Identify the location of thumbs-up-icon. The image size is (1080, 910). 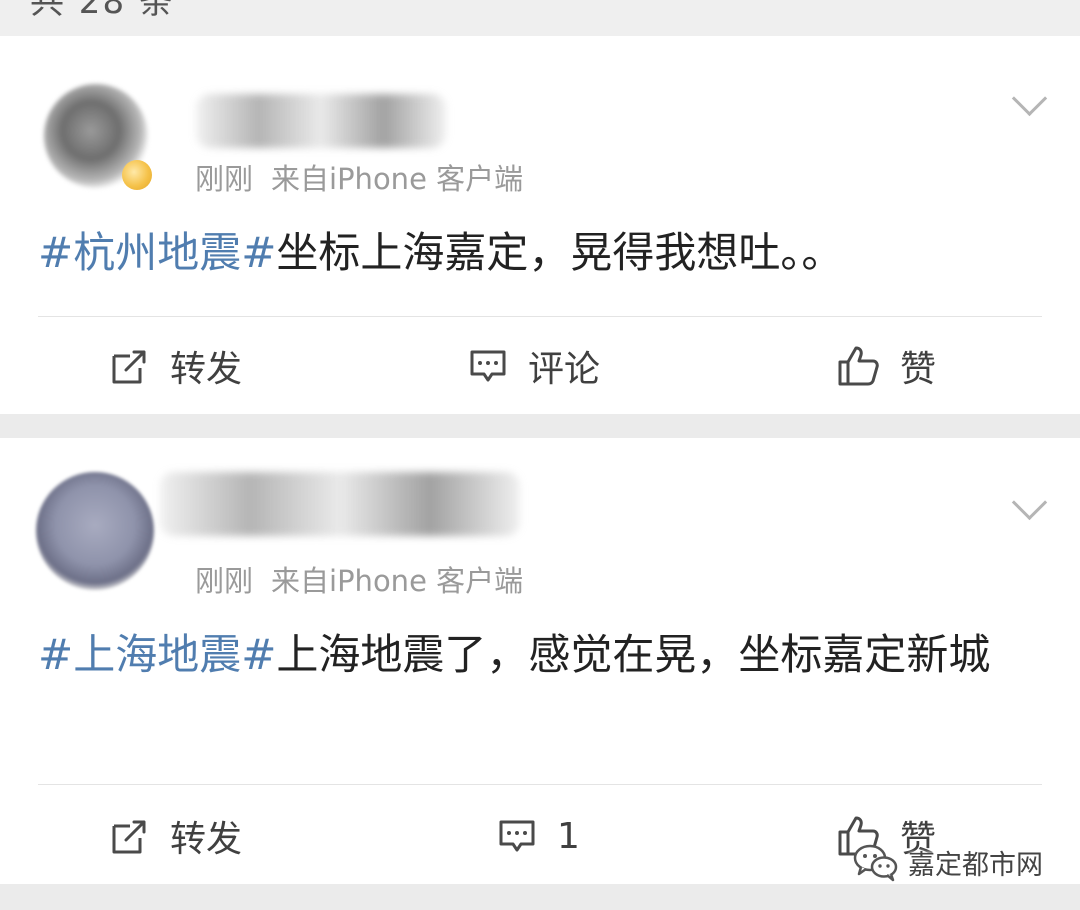
(858, 366).